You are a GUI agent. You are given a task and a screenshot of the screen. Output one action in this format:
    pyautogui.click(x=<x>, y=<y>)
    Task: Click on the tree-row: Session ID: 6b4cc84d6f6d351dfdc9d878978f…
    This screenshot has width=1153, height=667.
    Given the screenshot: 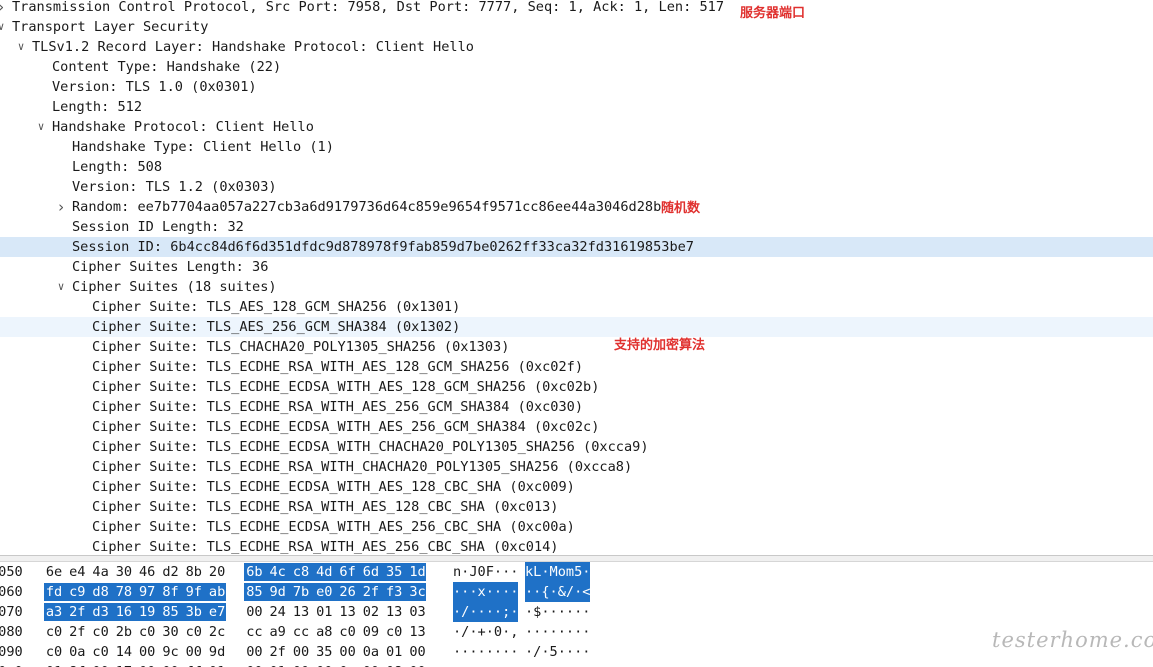 What is the action you would take?
    pyautogui.click(x=576, y=247)
    